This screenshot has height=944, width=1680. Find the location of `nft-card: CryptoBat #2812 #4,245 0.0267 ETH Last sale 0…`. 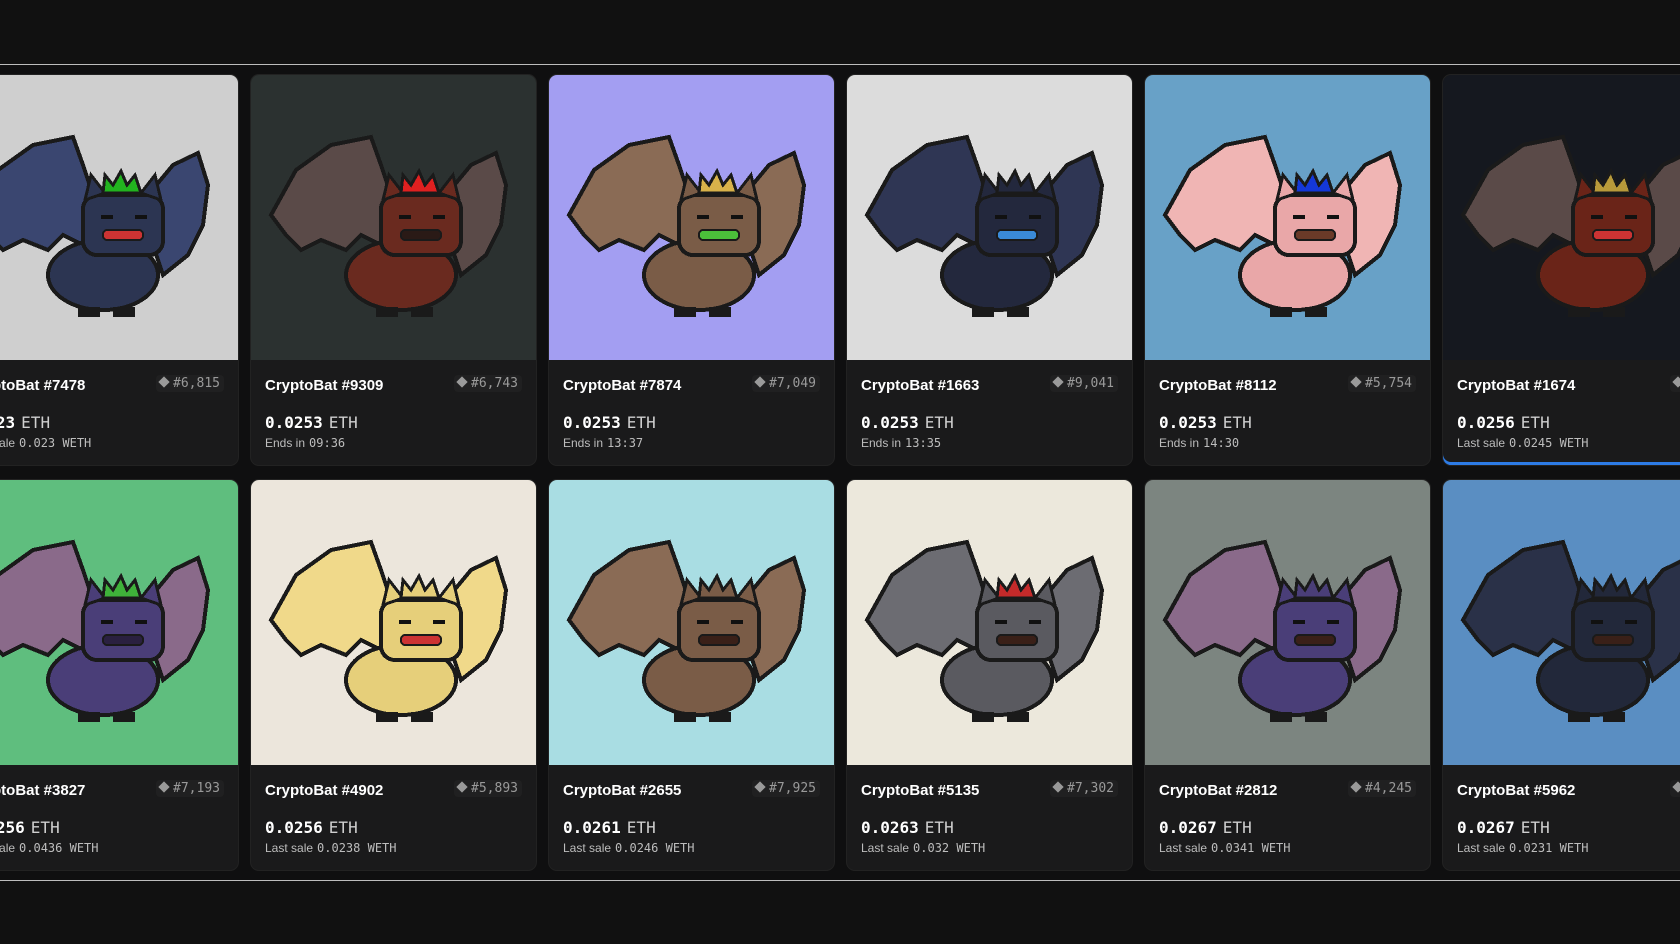

nft-card: CryptoBat #2812 #4,245 0.0267 ETH Last sale 0… is located at coordinates (1287, 675).